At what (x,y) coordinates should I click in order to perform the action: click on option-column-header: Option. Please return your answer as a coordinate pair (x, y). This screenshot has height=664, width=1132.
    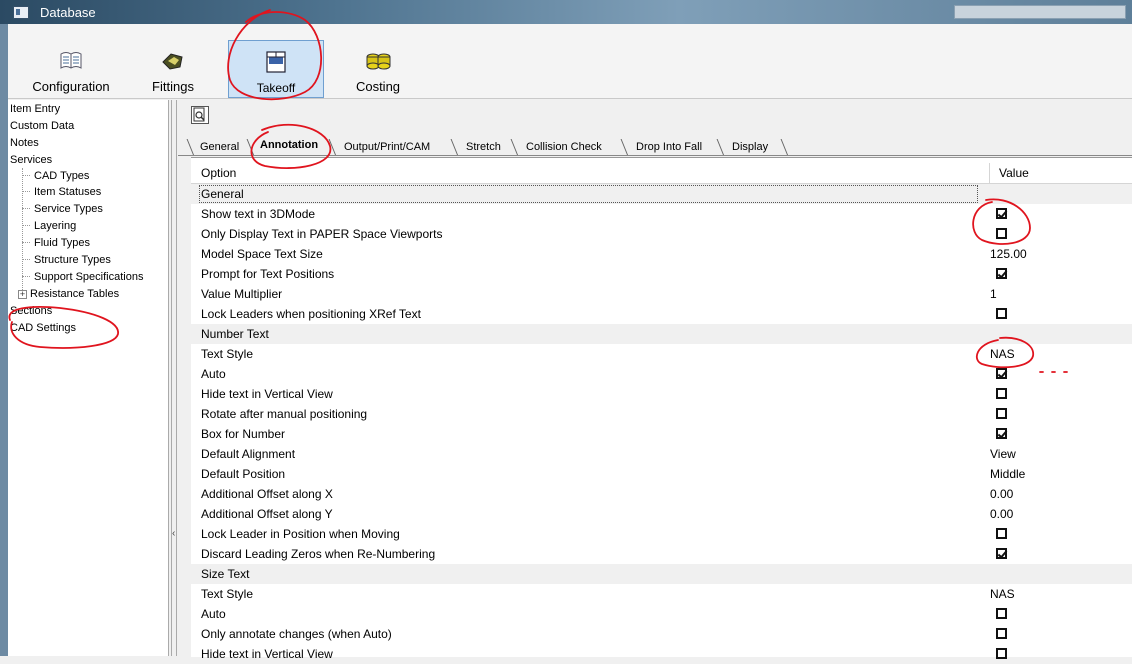
    Looking at the image, I should click on (218, 173).